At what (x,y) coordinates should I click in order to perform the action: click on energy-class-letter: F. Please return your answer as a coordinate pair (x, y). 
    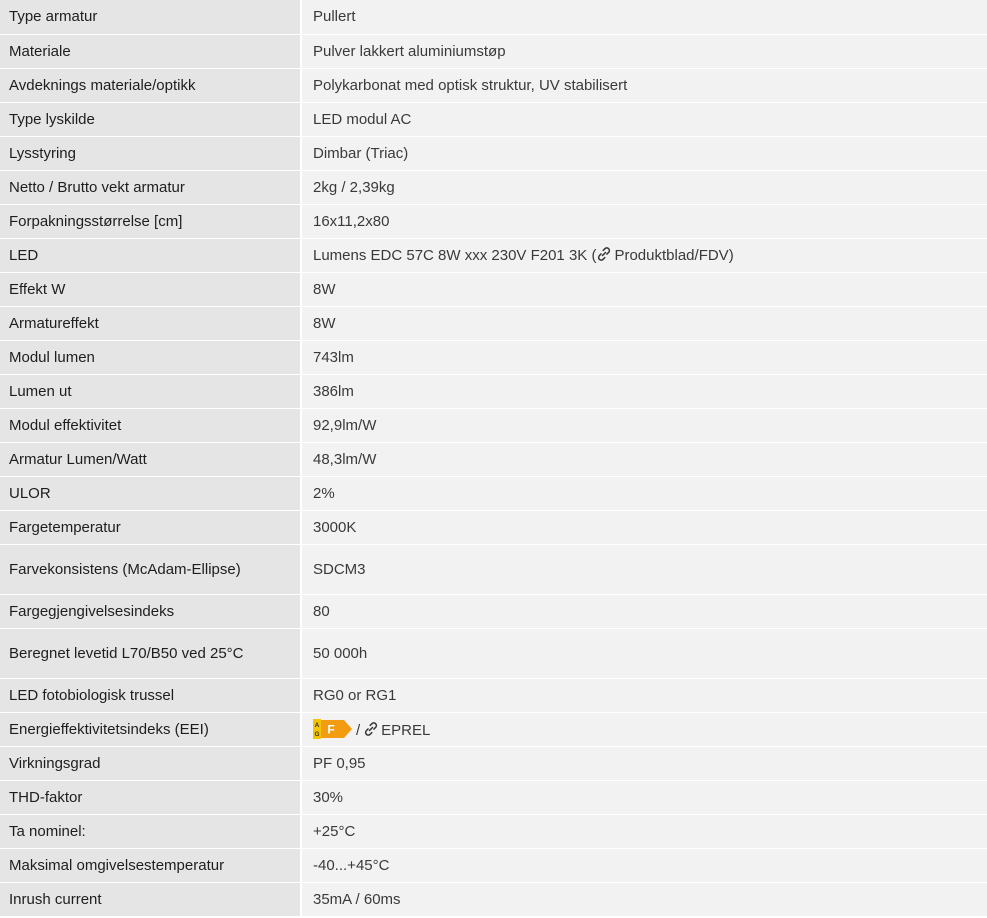
    Looking at the image, I should click on (330, 730).